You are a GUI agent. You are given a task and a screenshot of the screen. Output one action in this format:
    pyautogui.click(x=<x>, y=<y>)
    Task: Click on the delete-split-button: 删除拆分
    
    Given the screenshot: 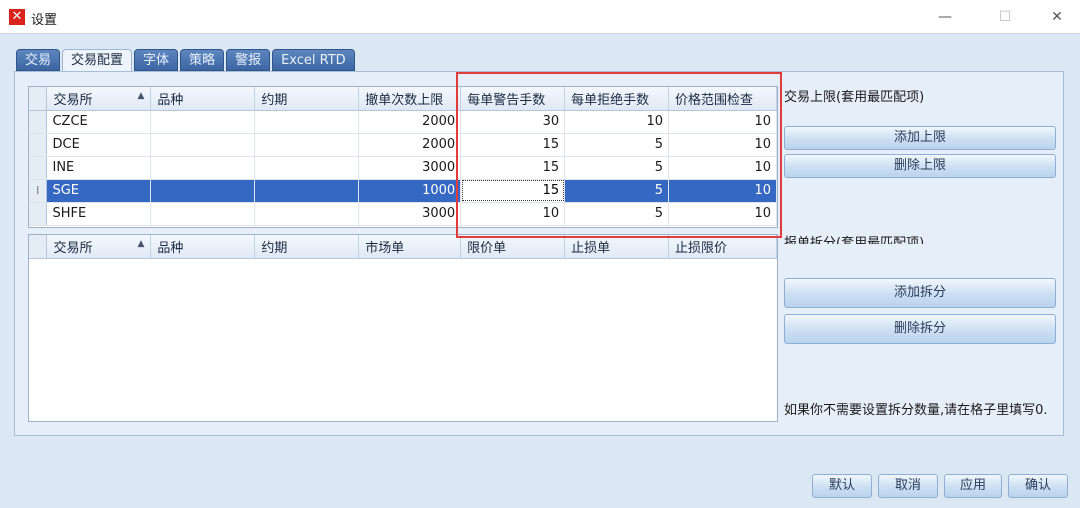 What is the action you would take?
    pyautogui.click(x=920, y=329)
    